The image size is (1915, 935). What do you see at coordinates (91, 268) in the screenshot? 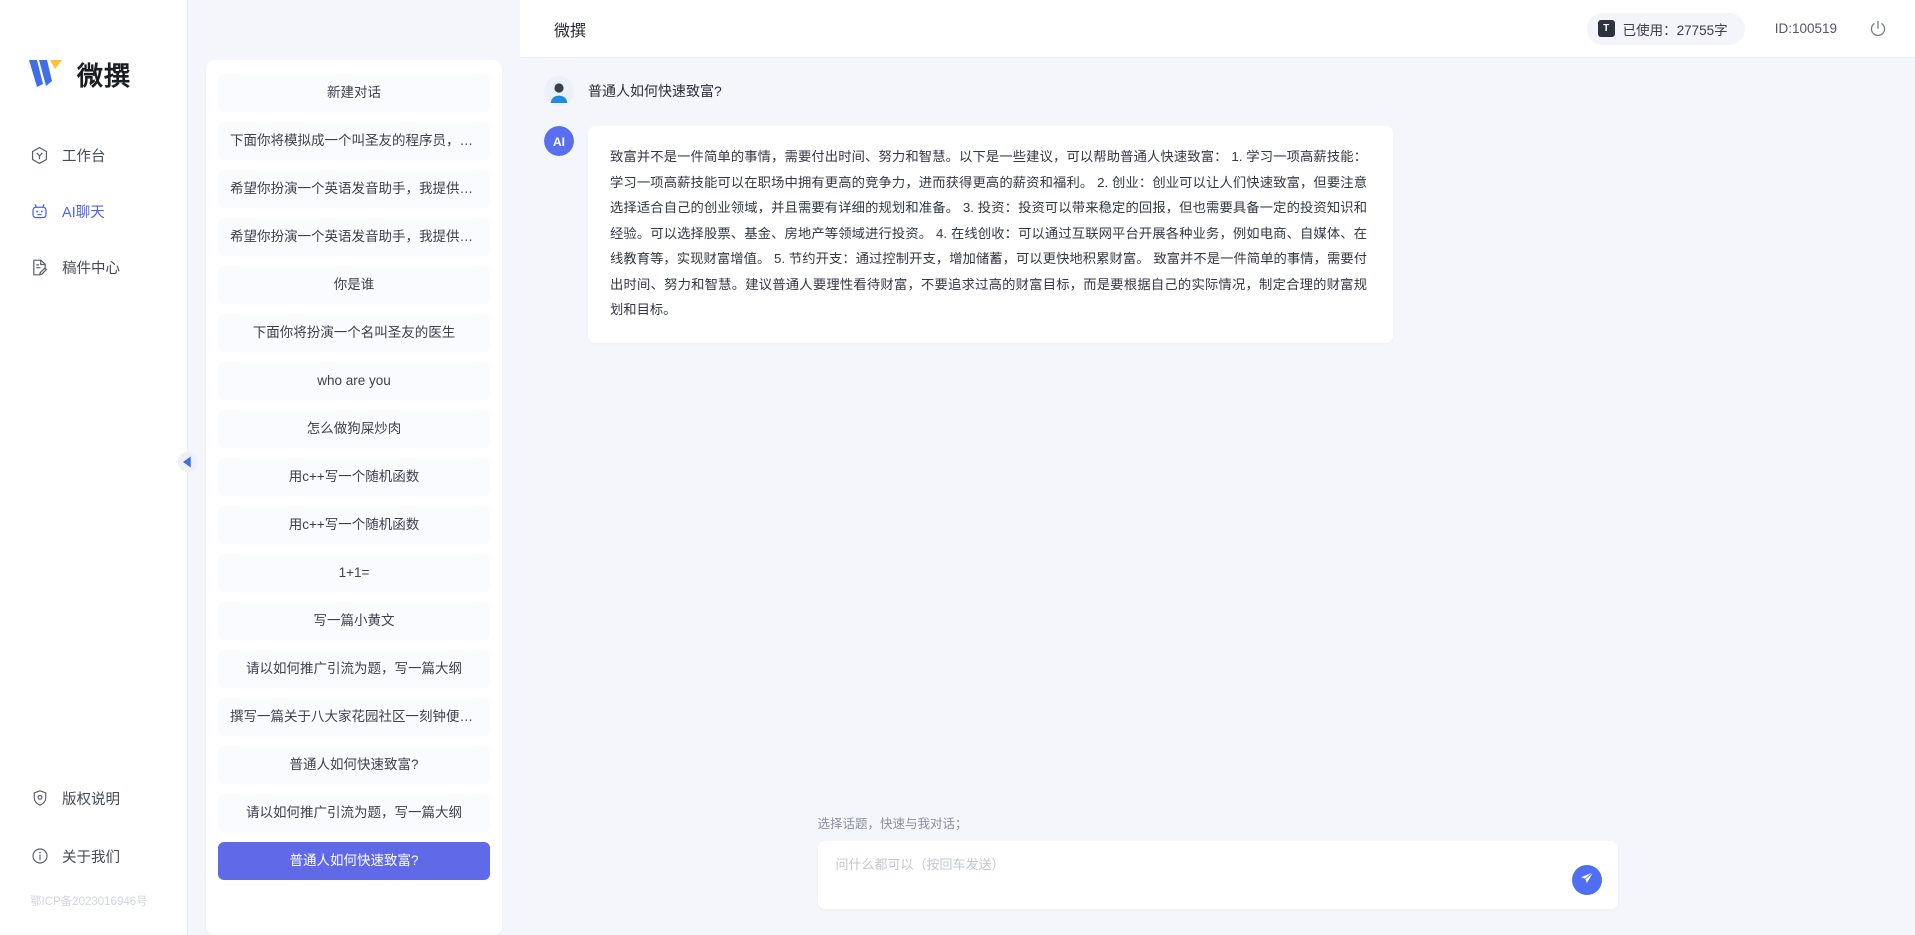
I see `sidebar-item-label: 稿件中心` at bounding box center [91, 268].